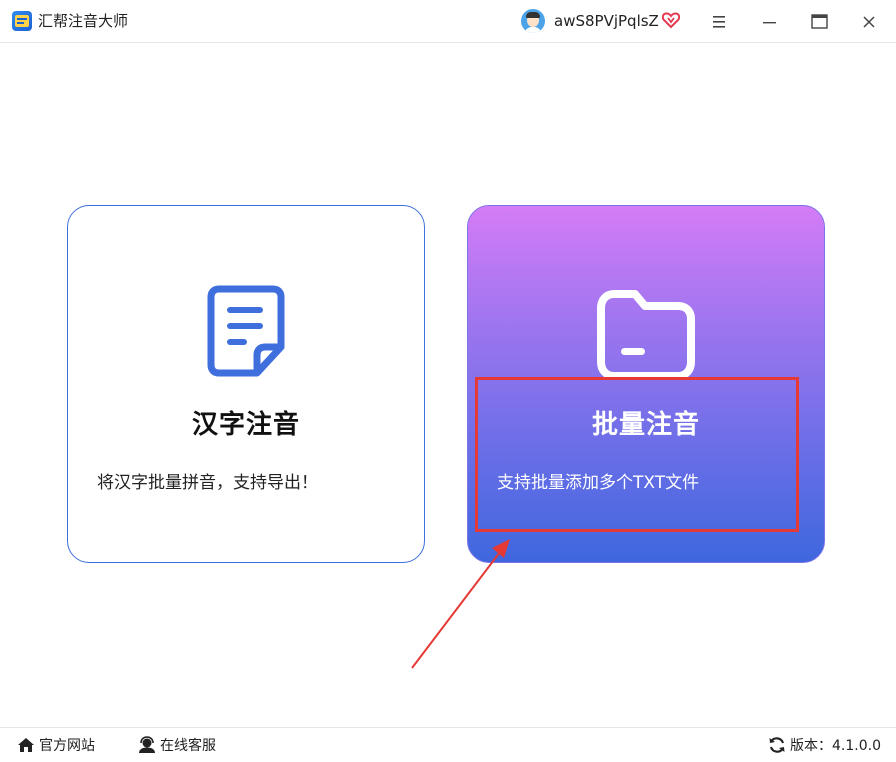  Describe the element at coordinates (819, 22) in the screenshot. I see `maximize-icon` at that location.